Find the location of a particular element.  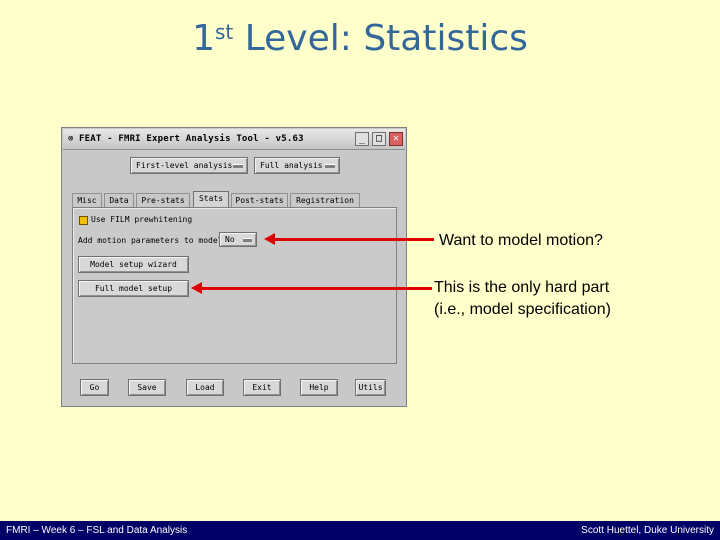

minimize-icon: _ is located at coordinates (362, 139).